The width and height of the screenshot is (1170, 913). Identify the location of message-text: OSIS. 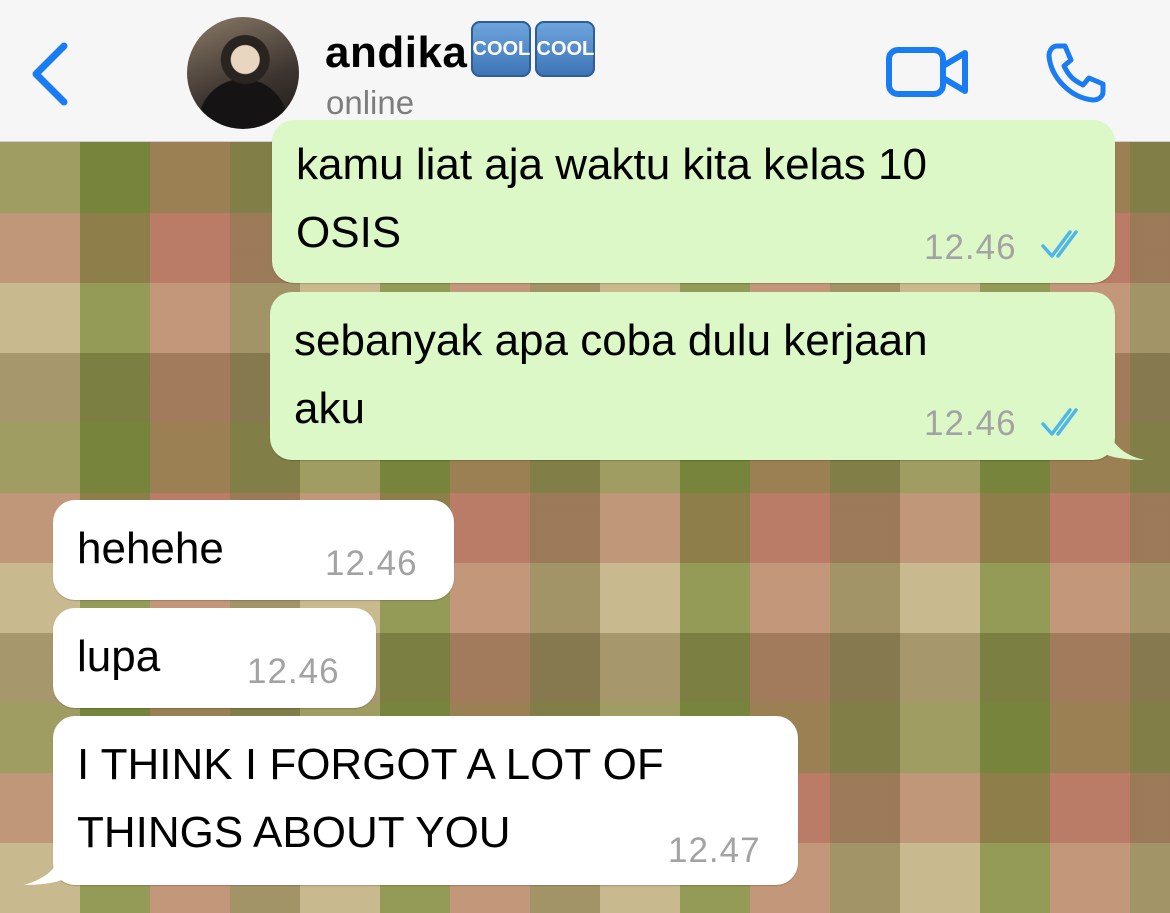
(349, 232).